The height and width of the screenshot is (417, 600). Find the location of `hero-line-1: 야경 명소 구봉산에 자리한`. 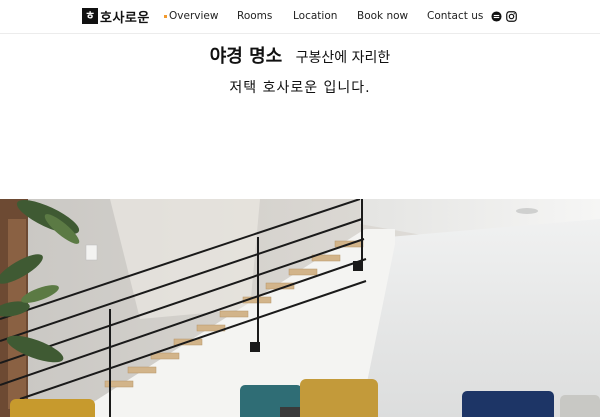

hero-line-1: 야경 명소 구봉산에 자리한 is located at coordinates (300, 57).